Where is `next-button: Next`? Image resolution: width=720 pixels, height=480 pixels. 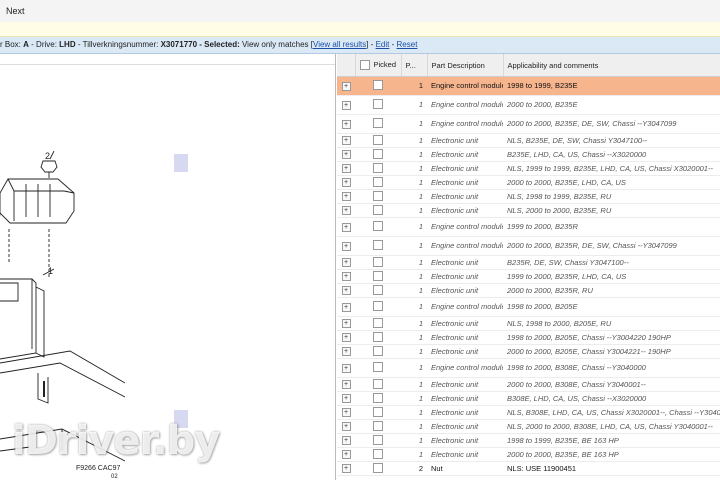
next-button: Next is located at coordinates (15, 11).